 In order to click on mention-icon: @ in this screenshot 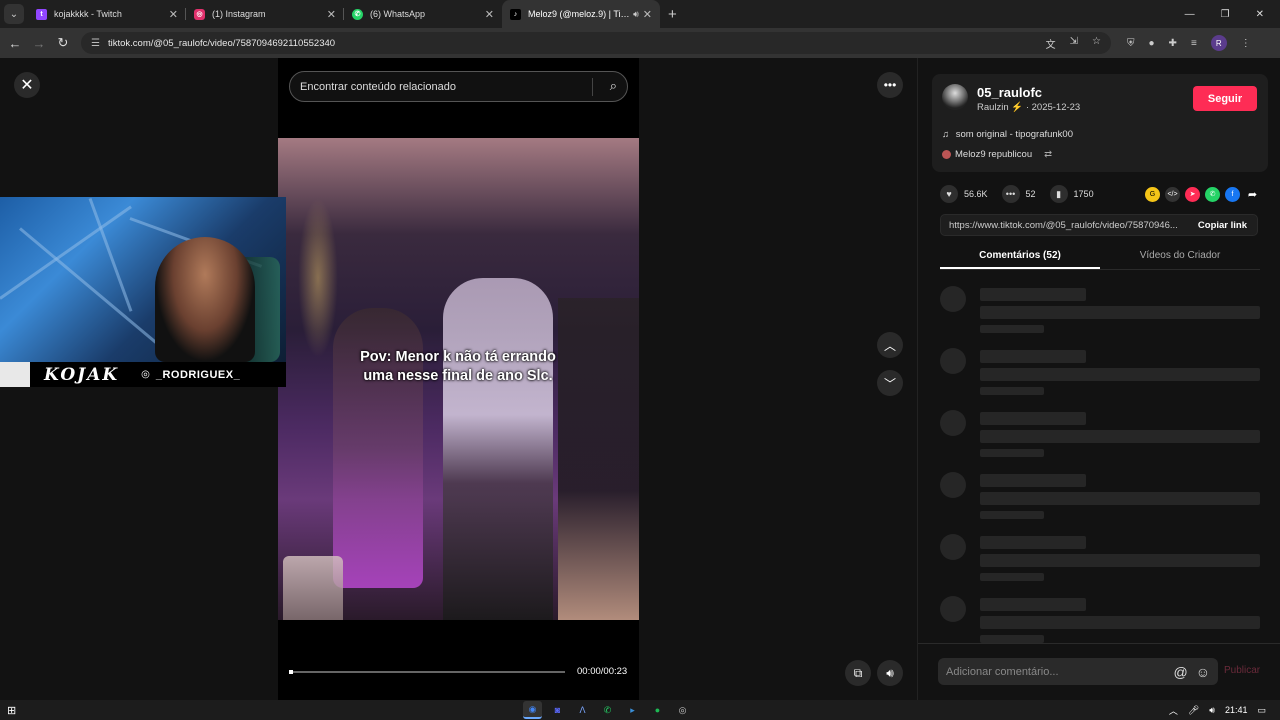, I will do `click(1180, 672)`.